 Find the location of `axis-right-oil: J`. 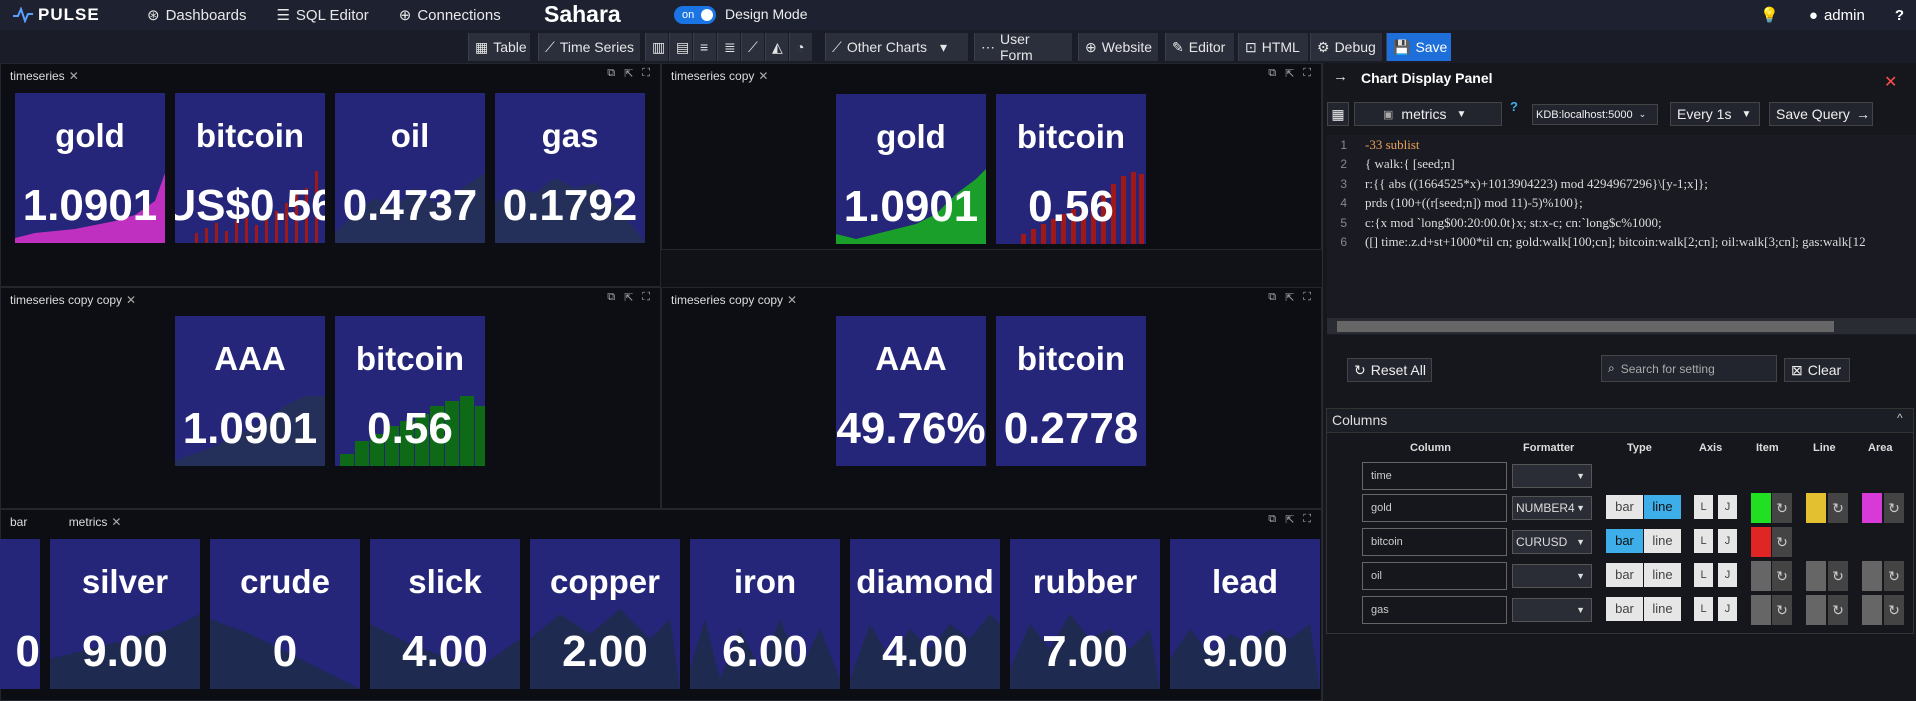

axis-right-oil: J is located at coordinates (1727, 575).